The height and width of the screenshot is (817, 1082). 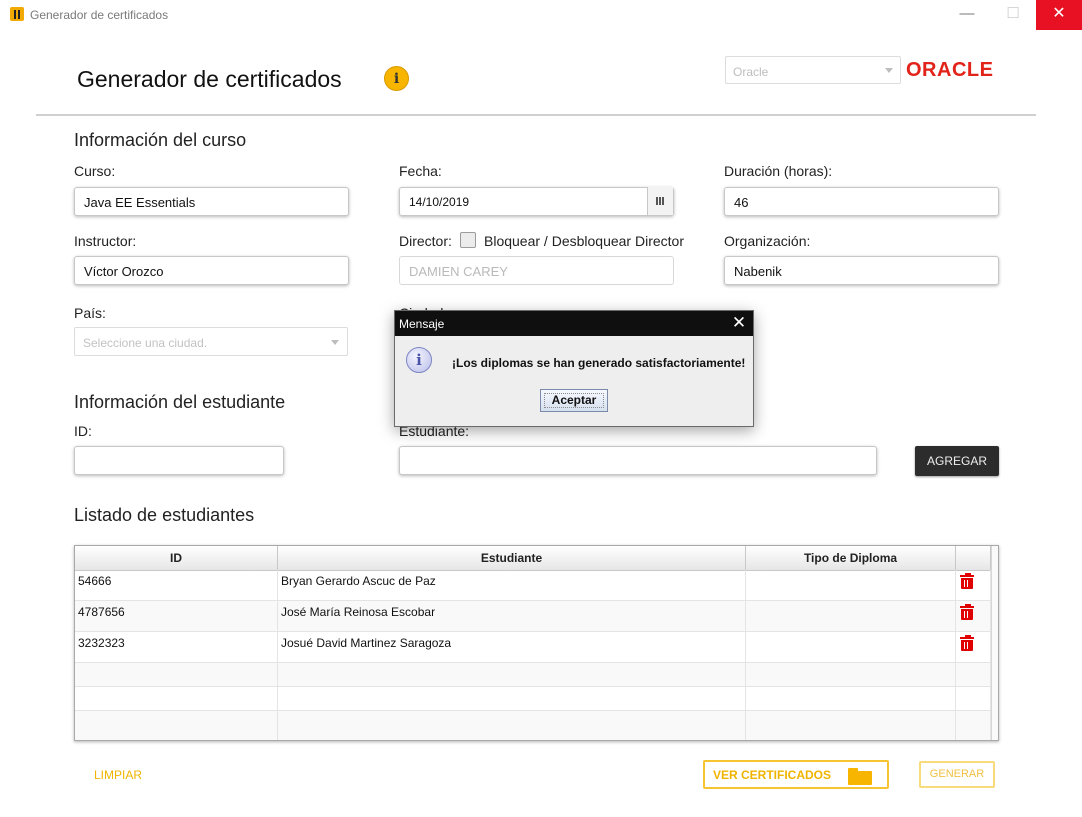 I want to click on page-title: Generador de certificados, so click(x=209, y=79).